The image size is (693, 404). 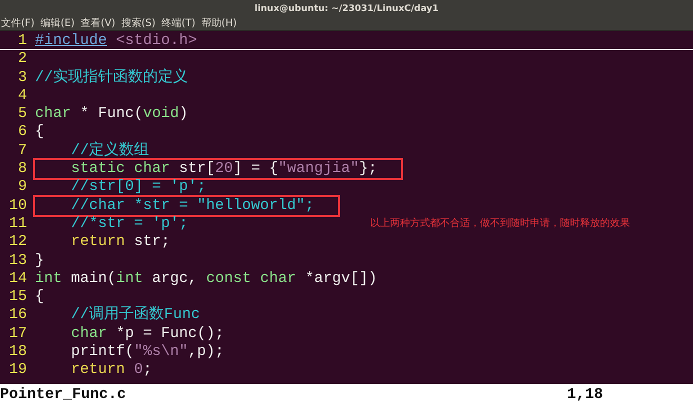 I want to click on line-number: 10, so click(x=17, y=205).